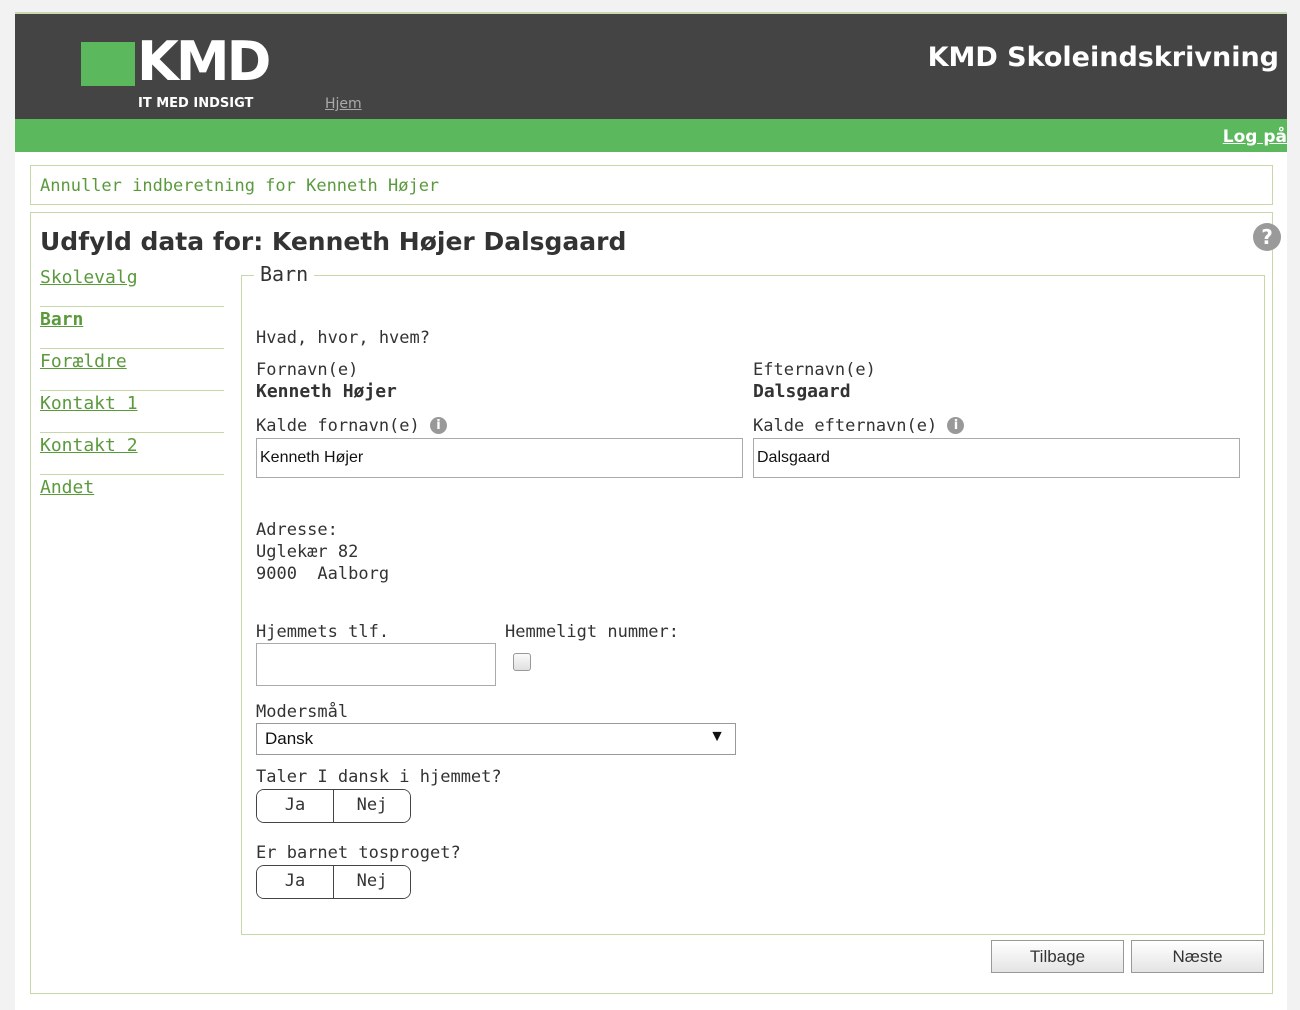 The width and height of the screenshot is (1300, 1010). I want to click on sidebar-item-skolevalg: Skolevalg, so click(132, 286).